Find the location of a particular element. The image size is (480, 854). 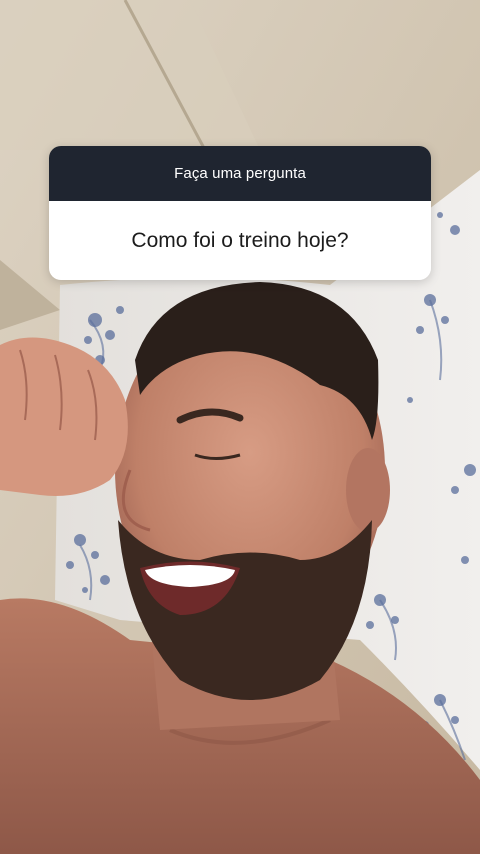

question-sticker-body: Como foi o treino hoje? is located at coordinates (240, 240).